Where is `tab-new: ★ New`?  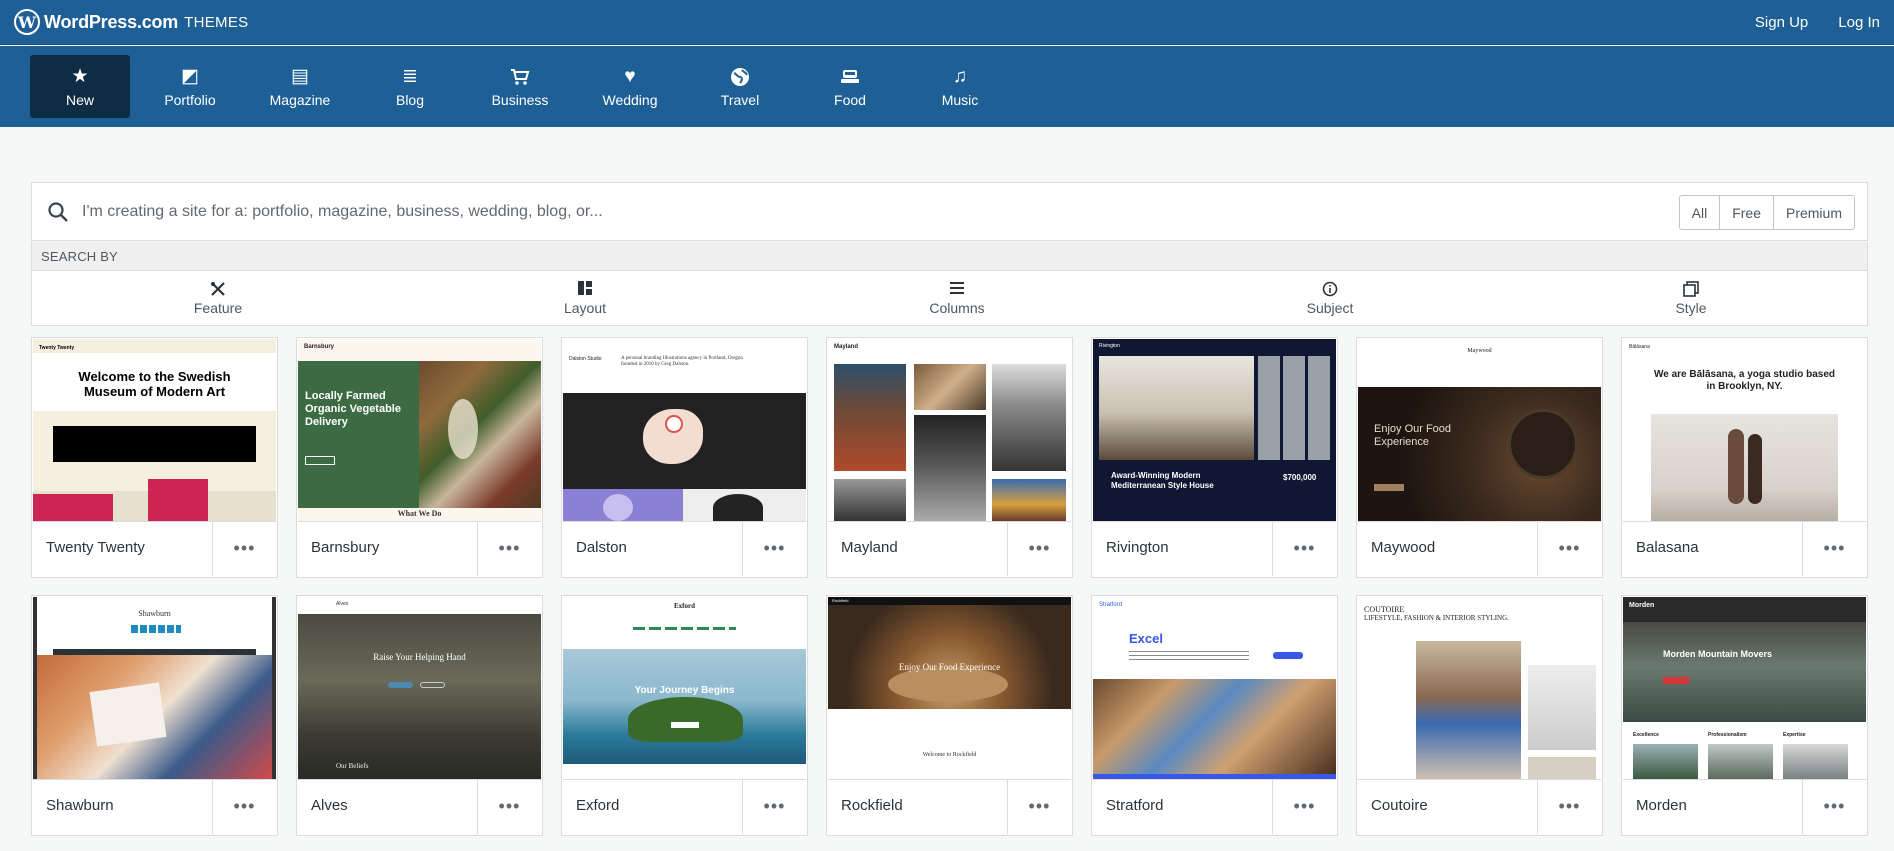
tab-new: ★ New is located at coordinates (80, 86).